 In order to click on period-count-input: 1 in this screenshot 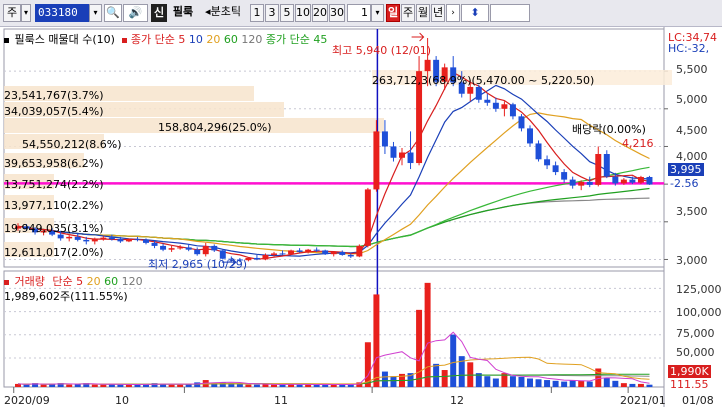, I will do `click(359, 13)`.